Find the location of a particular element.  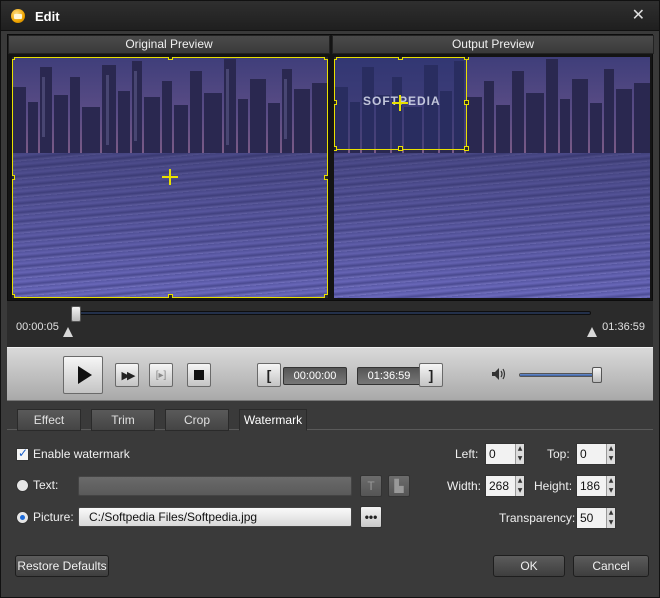

watermark-crosshair-icon is located at coordinates (400, 103).